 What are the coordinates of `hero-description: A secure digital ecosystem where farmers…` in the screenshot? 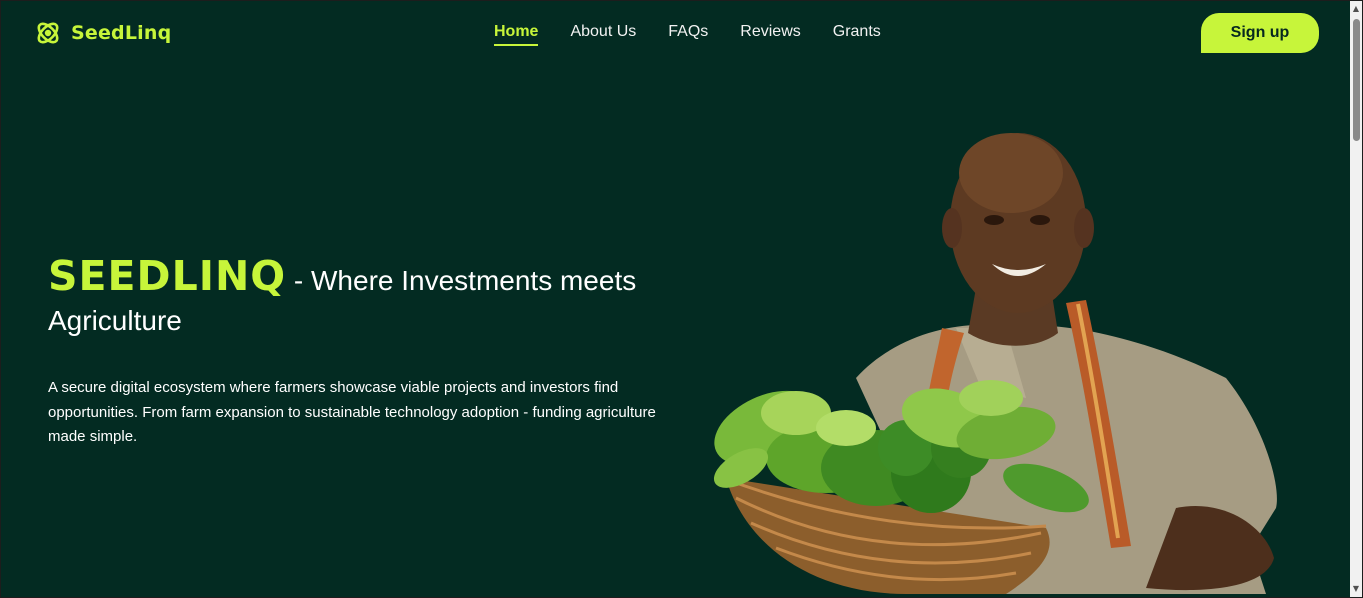 It's located at (352, 412).